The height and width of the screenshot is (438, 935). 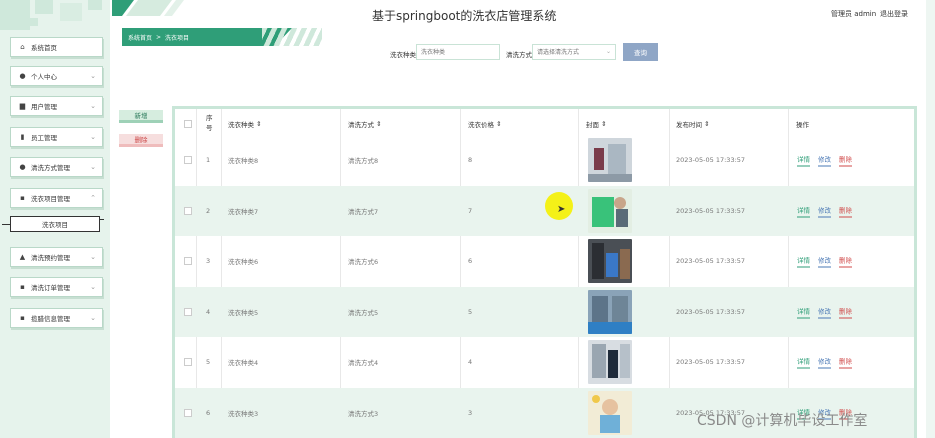 I want to click on sidebar-item-collect-info: ▪ 揽腊信息管理 ⌄, so click(x=56, y=318).